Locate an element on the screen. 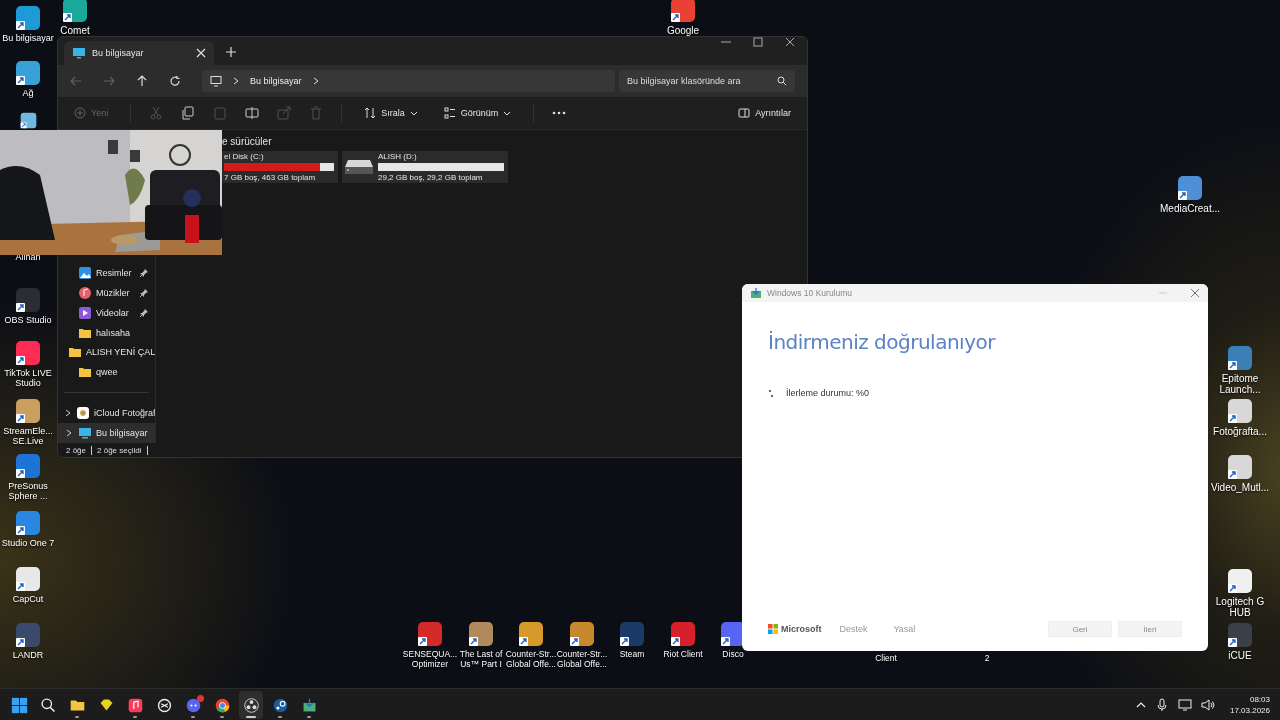 Image resolution: width=1280 pixels, height=720 pixels. drive-name: el Disk (C:) is located at coordinates (244, 156).